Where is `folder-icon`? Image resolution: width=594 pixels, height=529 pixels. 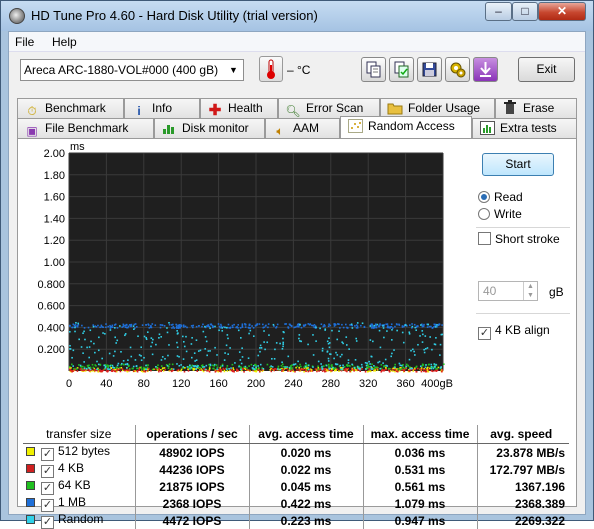
folder-icon is located at coordinates (395, 109).